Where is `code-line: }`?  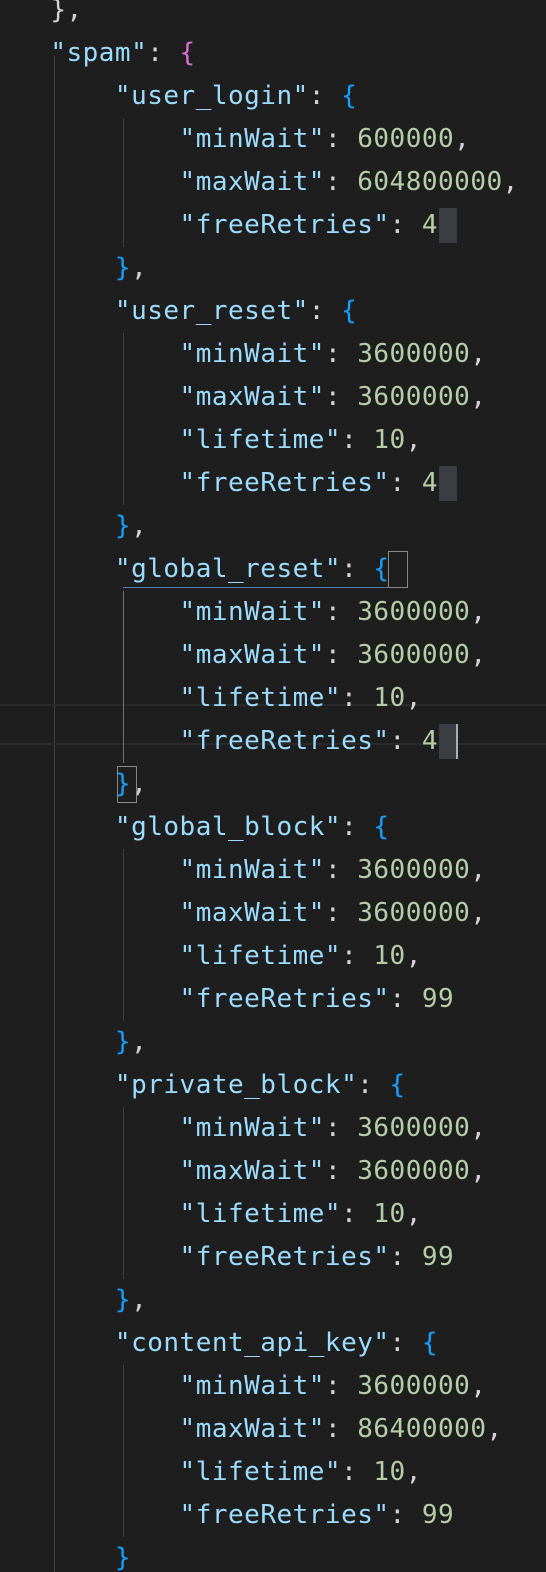 code-line: } is located at coordinates (74, 1554).